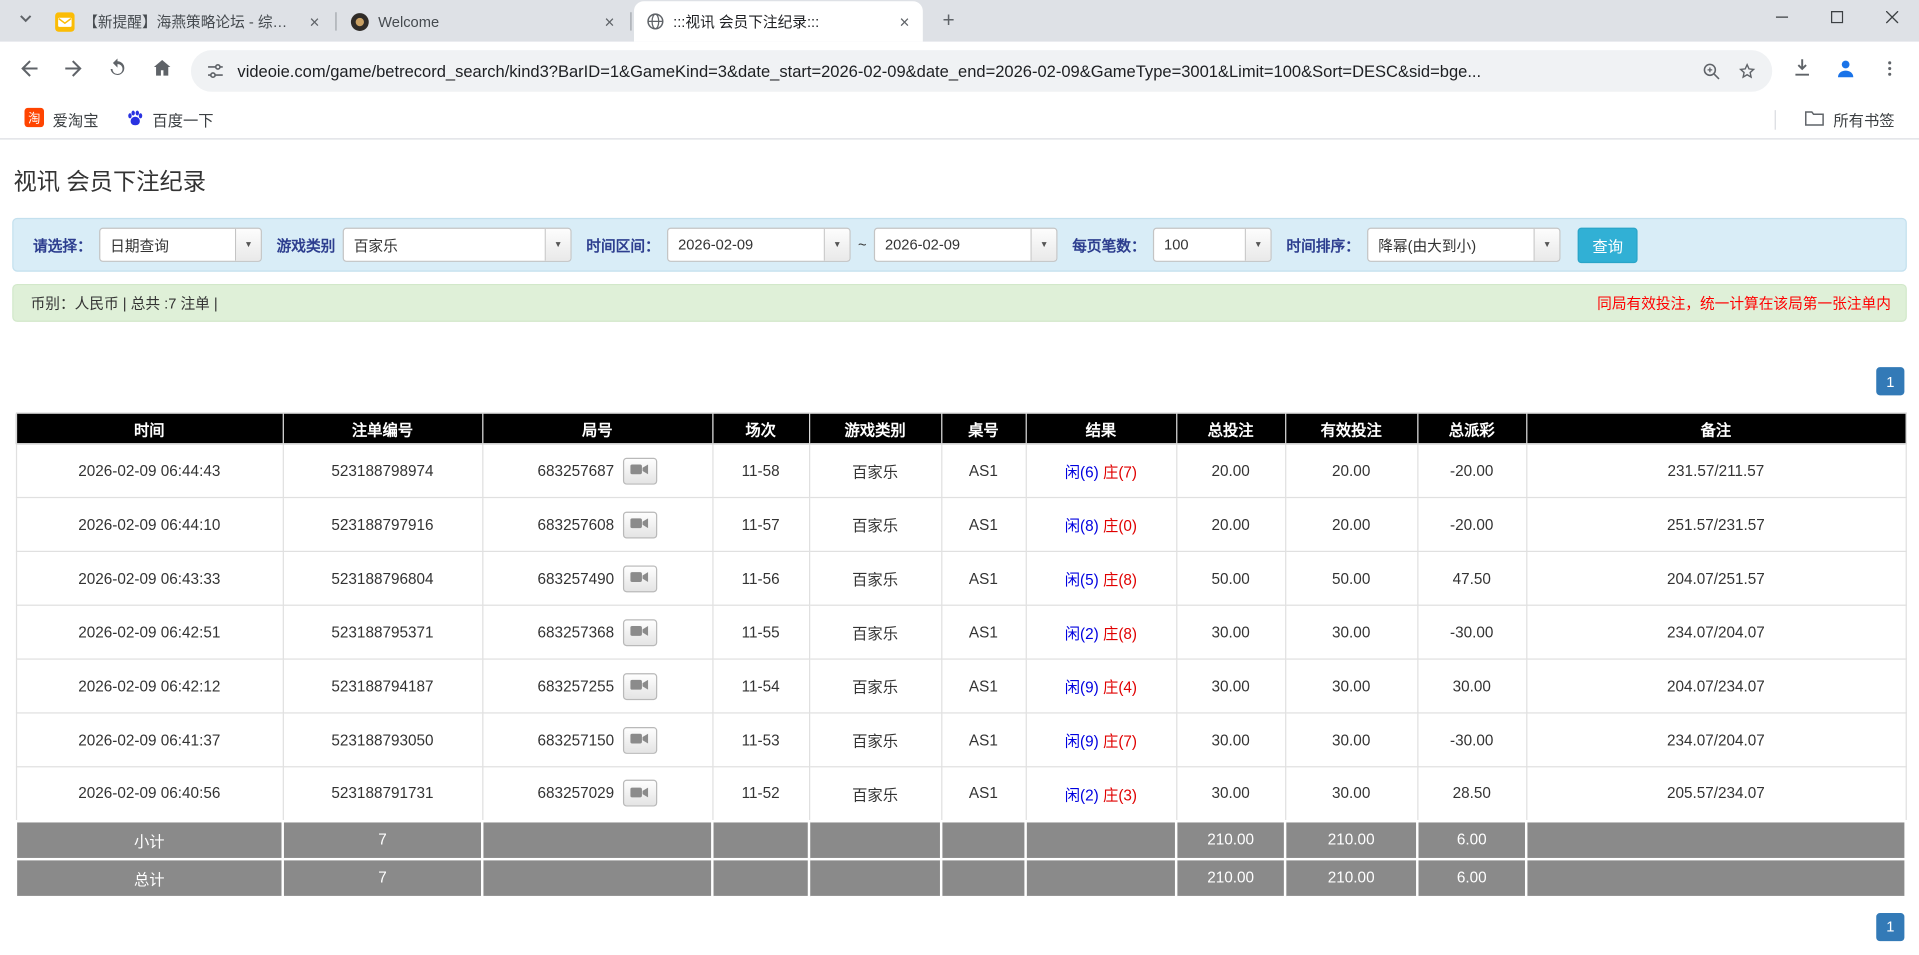  What do you see at coordinates (759, 244) in the screenshot?
I see `date-start-select: 2026-02-09 ▼` at bounding box center [759, 244].